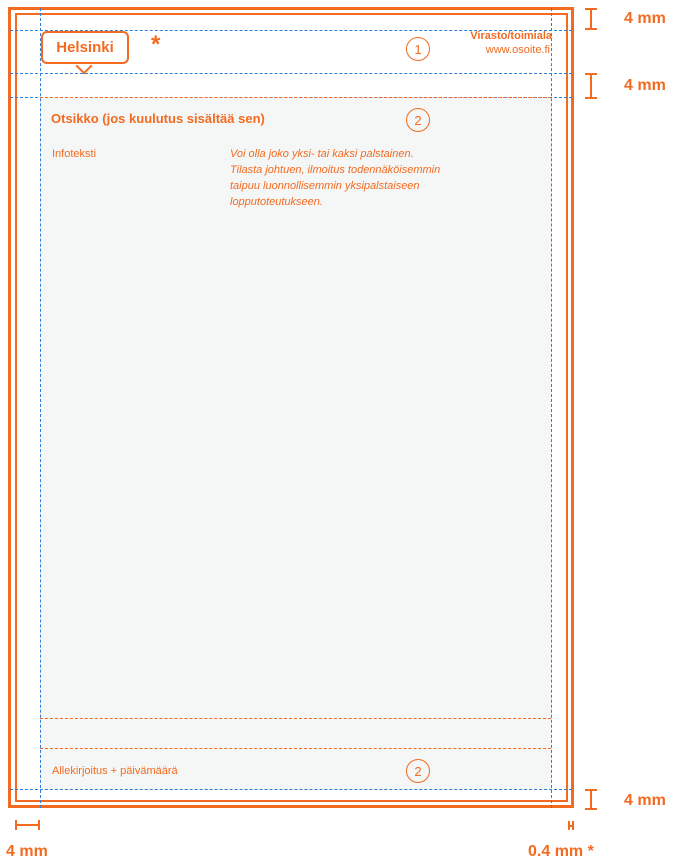 This screenshot has width=675, height=864. What do you see at coordinates (158, 118) in the screenshot?
I see `ad-title: Otsikko (jos kuulutus sisältää sen)` at bounding box center [158, 118].